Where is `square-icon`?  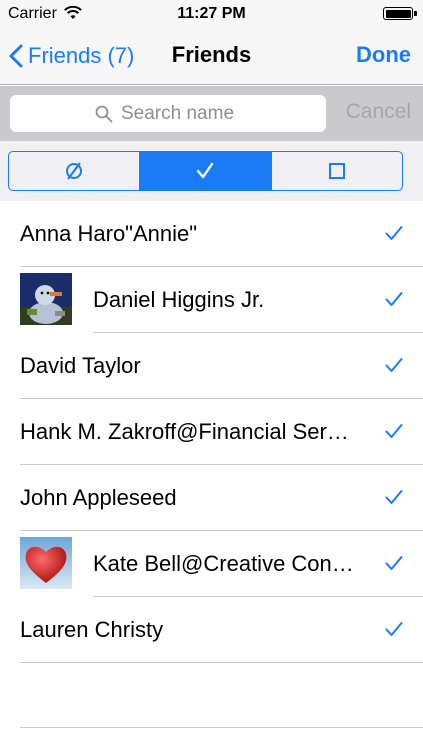 square-icon is located at coordinates (336, 171).